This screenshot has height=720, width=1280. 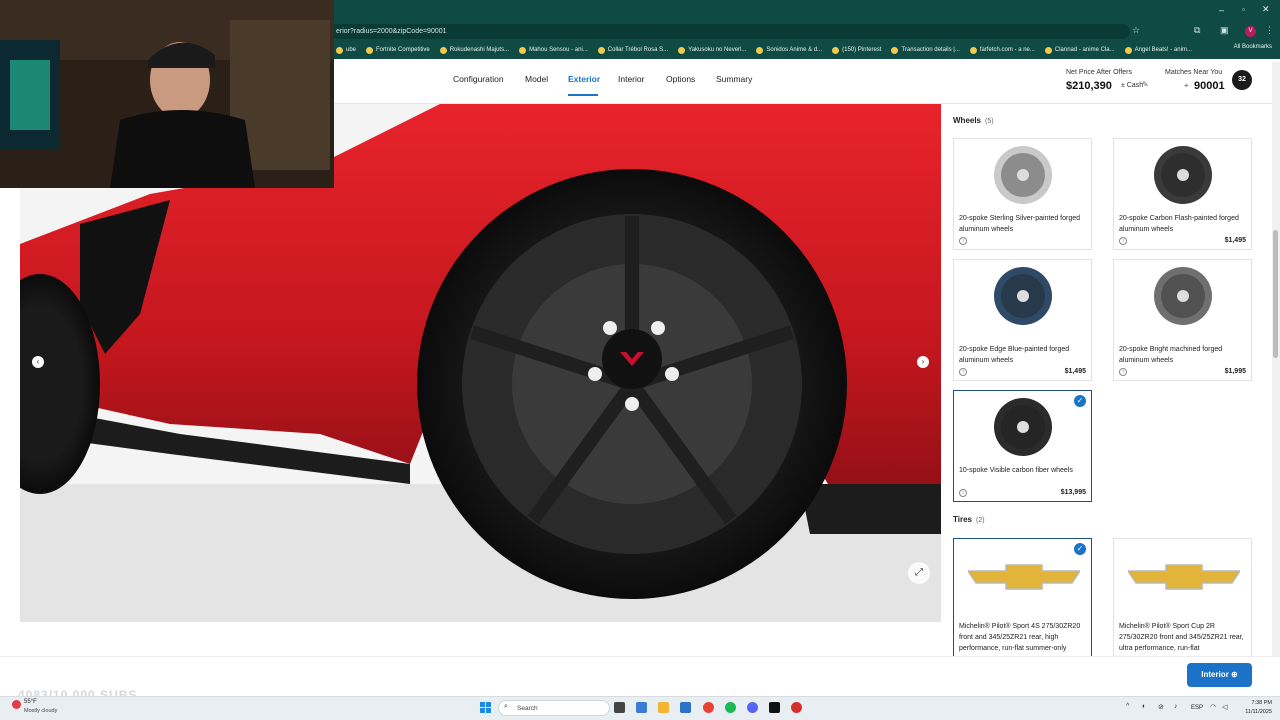 What do you see at coordinates (1221, 10) in the screenshot?
I see `minimize-icon: –` at bounding box center [1221, 10].